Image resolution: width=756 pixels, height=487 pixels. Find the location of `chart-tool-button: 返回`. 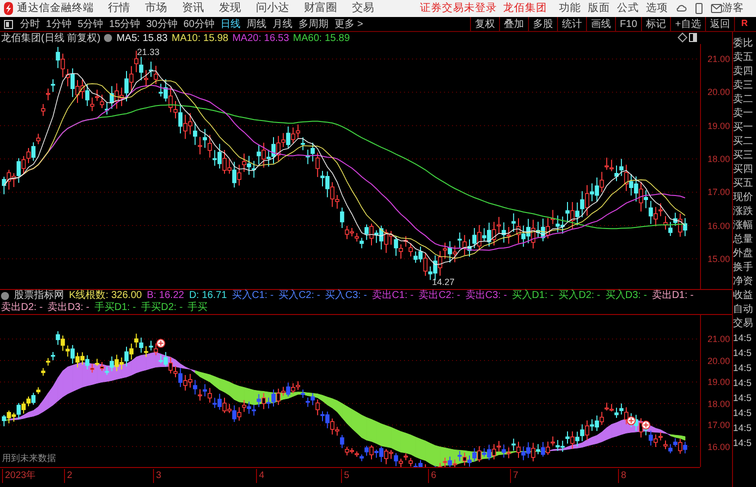

chart-tool-button: 返回 is located at coordinates (719, 24).